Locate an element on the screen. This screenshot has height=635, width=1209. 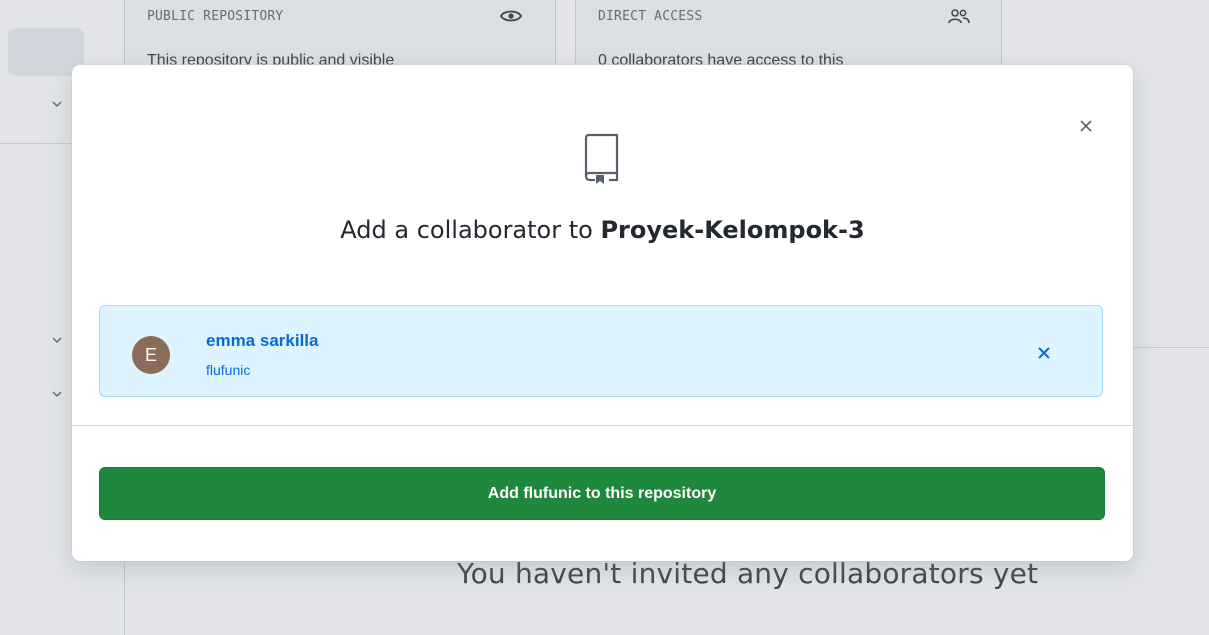
repo-icon is located at coordinates (602, 158).